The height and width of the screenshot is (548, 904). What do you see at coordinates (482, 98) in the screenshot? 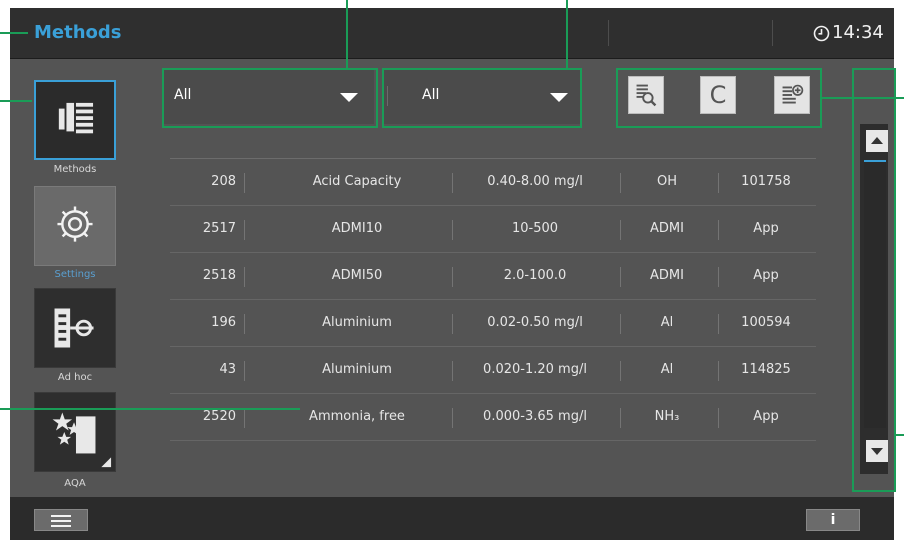
I see `callout-filter-2-box` at bounding box center [482, 98].